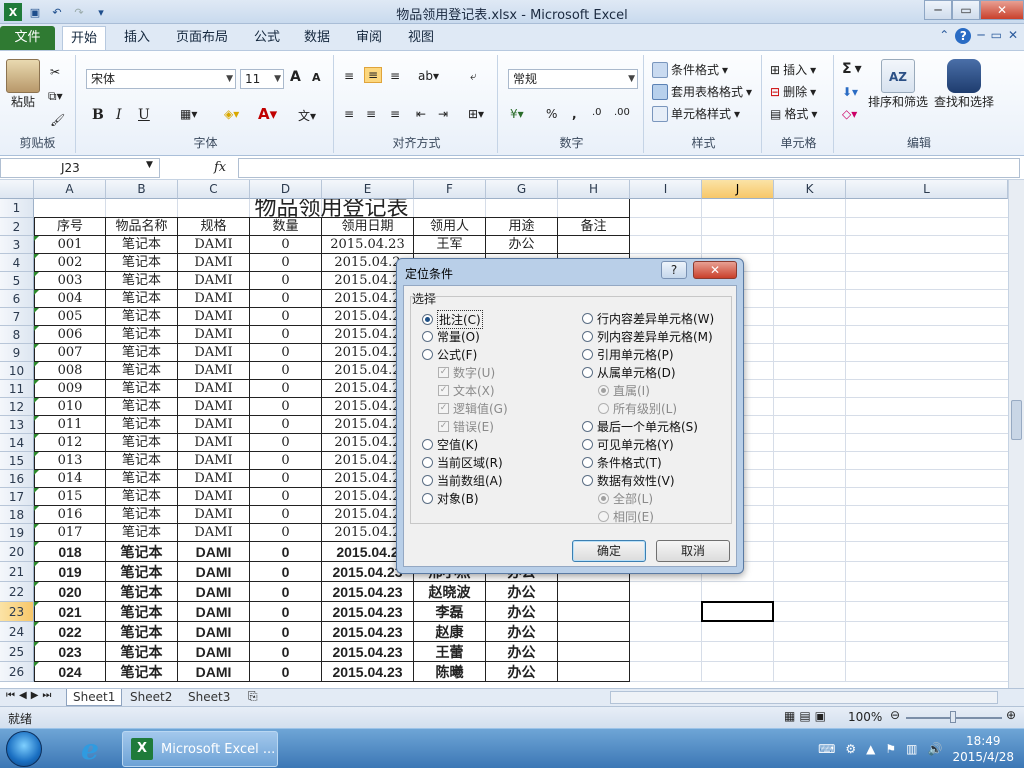  I want to click on radio-left-10: 对象(B), so click(450, 498).